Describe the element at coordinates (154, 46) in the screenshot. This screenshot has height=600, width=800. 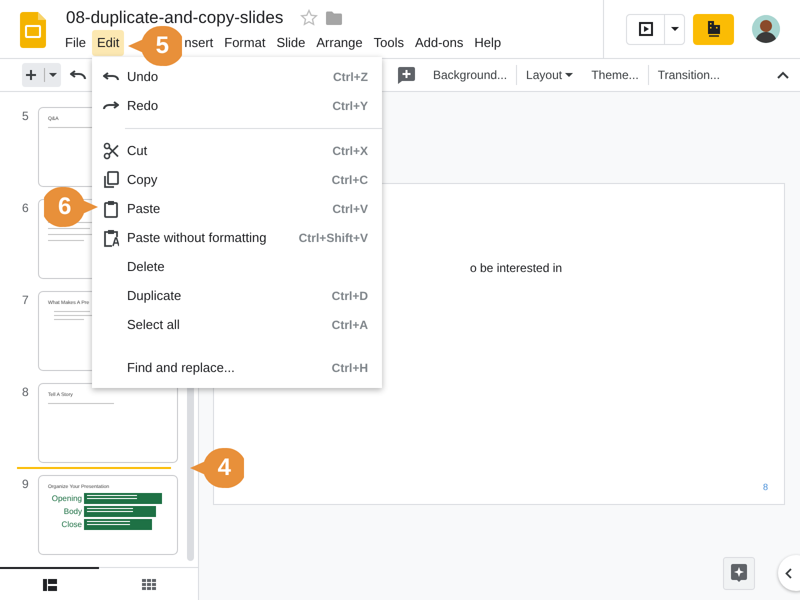
I see `step-callout: 5` at that location.